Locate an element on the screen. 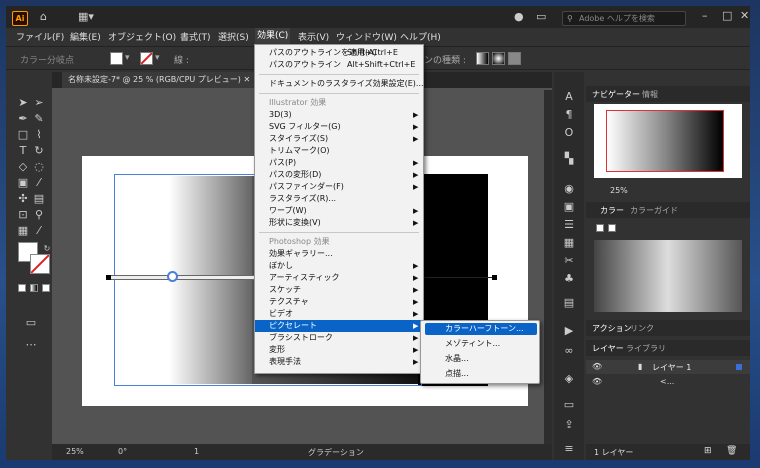  fill-dropdown-icon: ▾ is located at coordinates (127, 58).